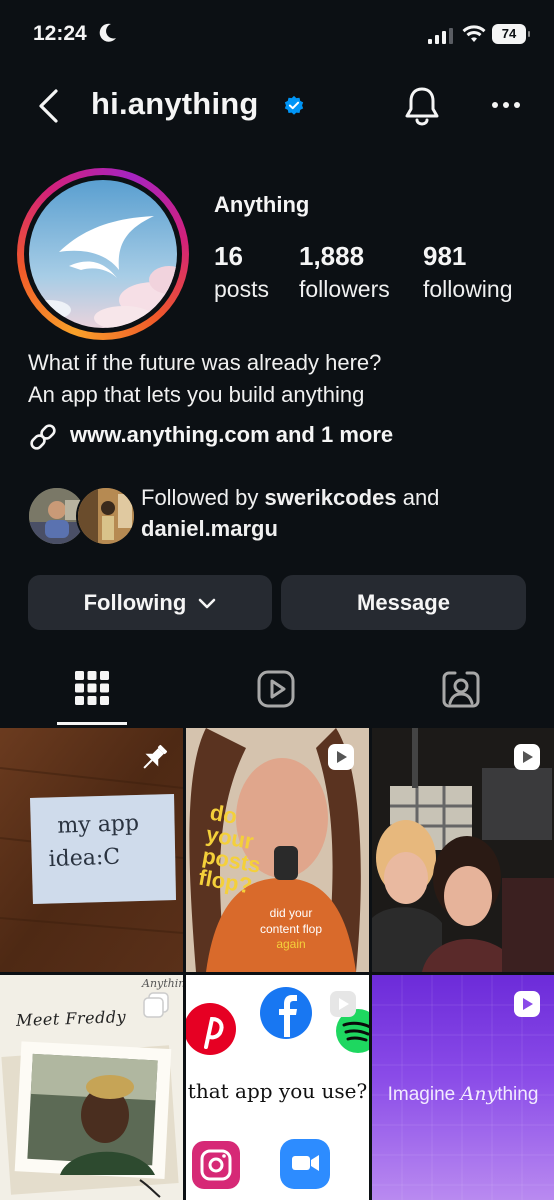  I want to click on following-button-label: Following, so click(135, 602).